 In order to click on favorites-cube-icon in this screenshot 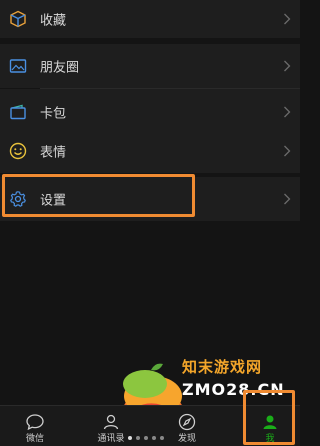, I will do `click(18, 19)`.